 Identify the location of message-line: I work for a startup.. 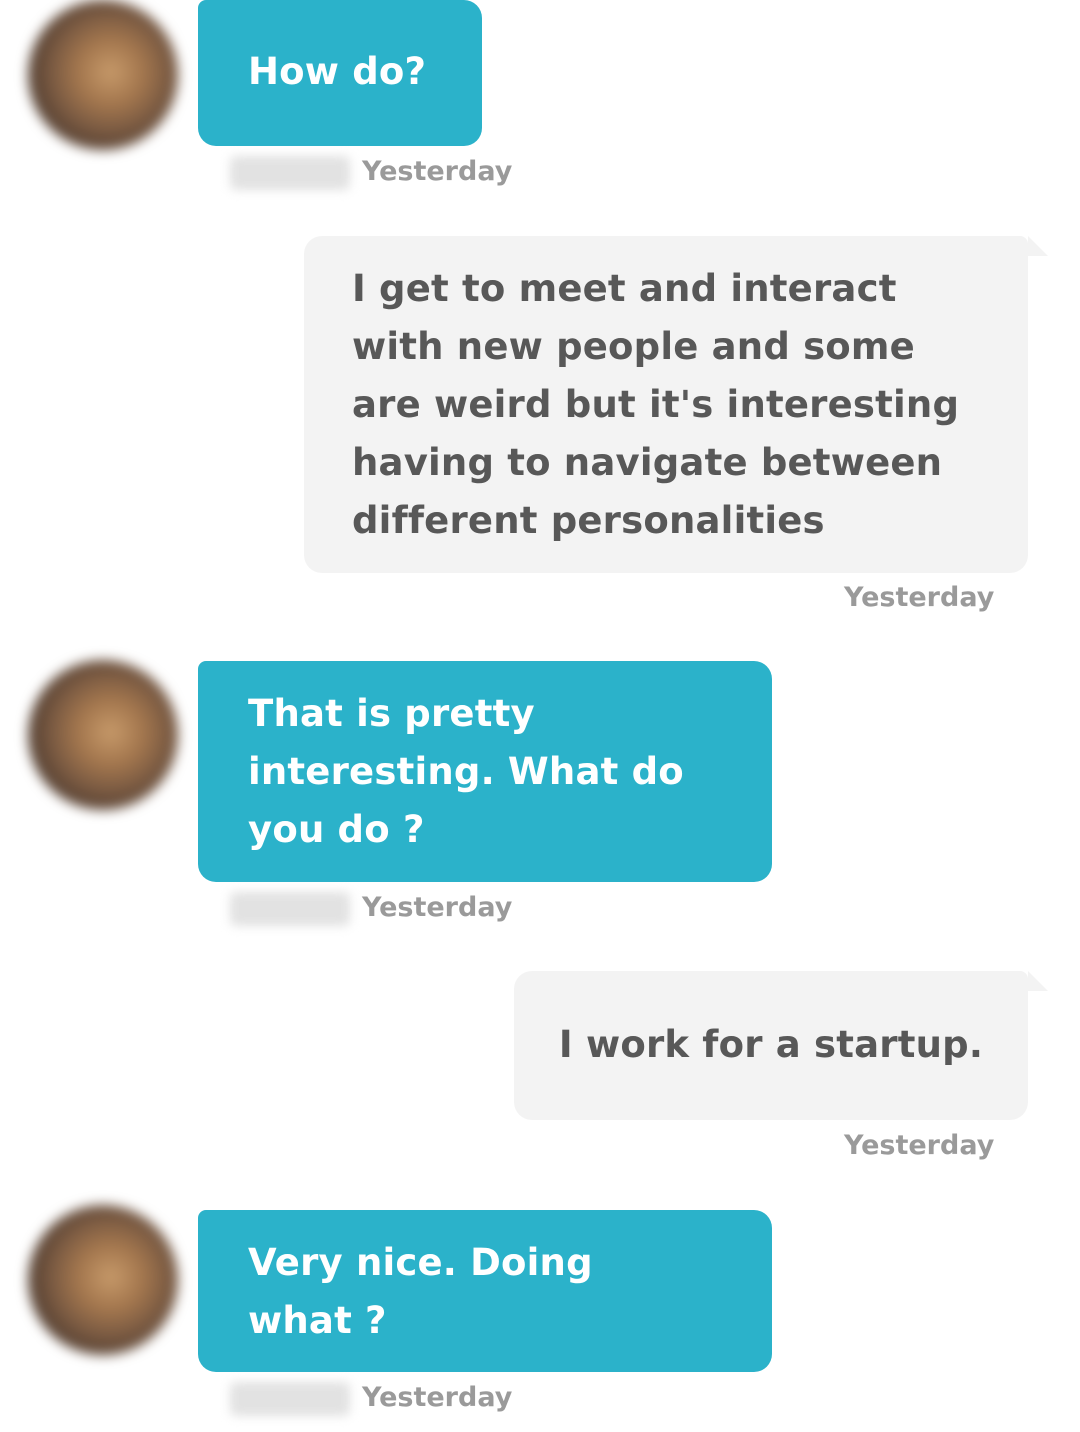
(771, 1044).